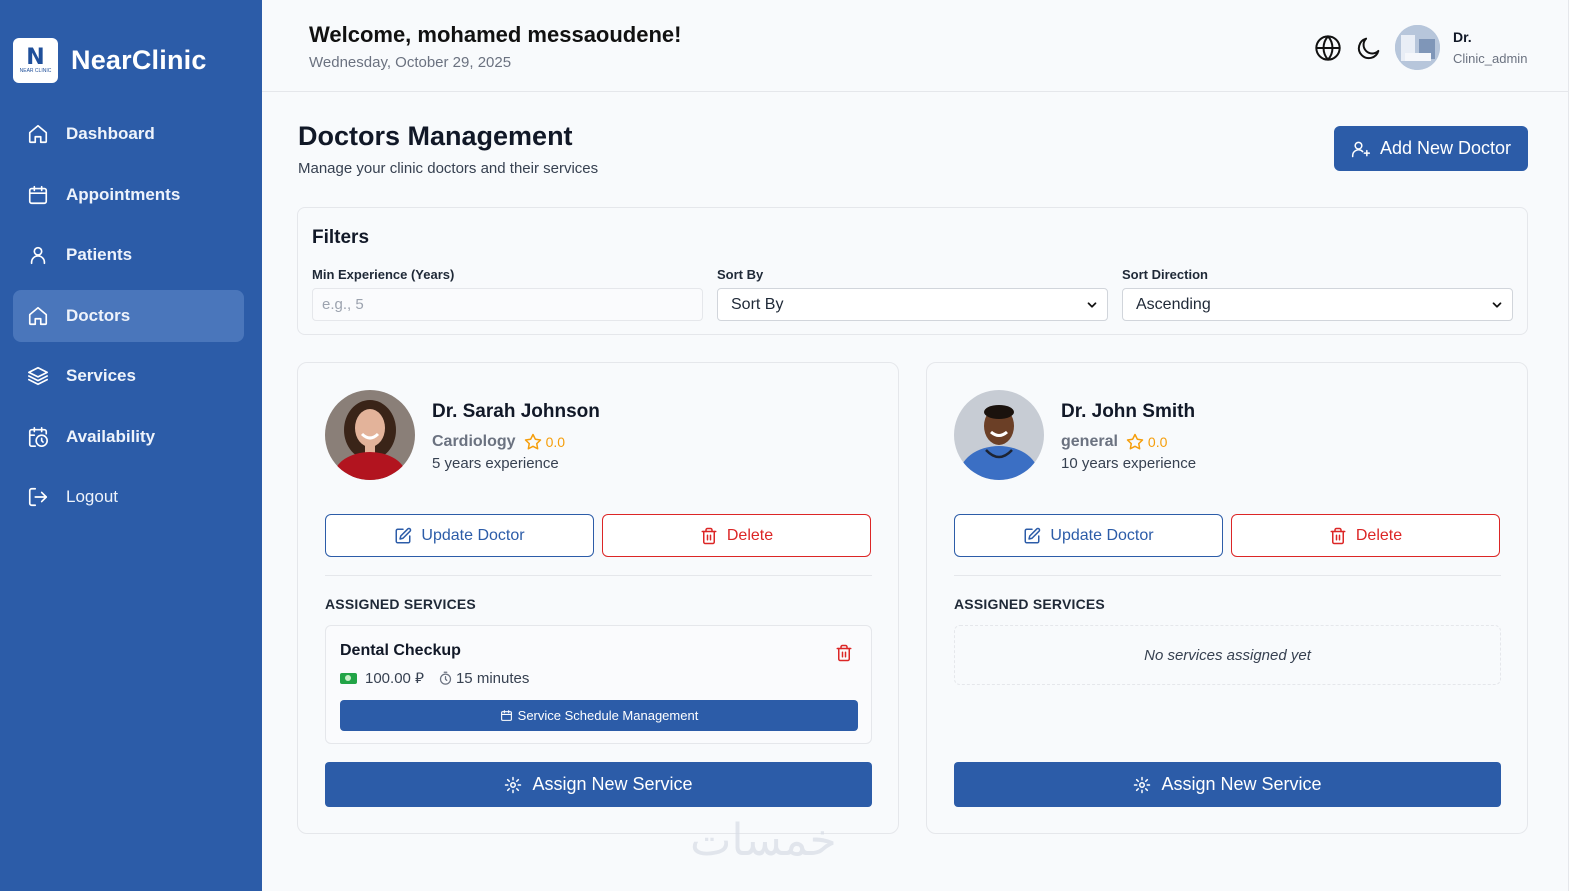  What do you see at coordinates (1092, 305) in the screenshot?
I see `chevron-down-icon` at bounding box center [1092, 305].